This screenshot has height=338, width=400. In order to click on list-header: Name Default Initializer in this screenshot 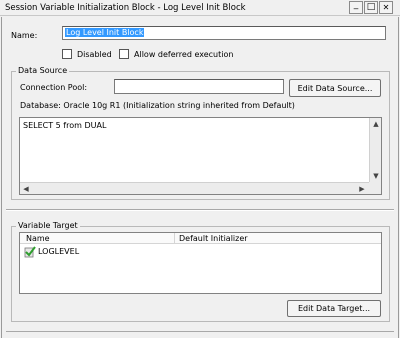, I will do `click(200, 238)`.